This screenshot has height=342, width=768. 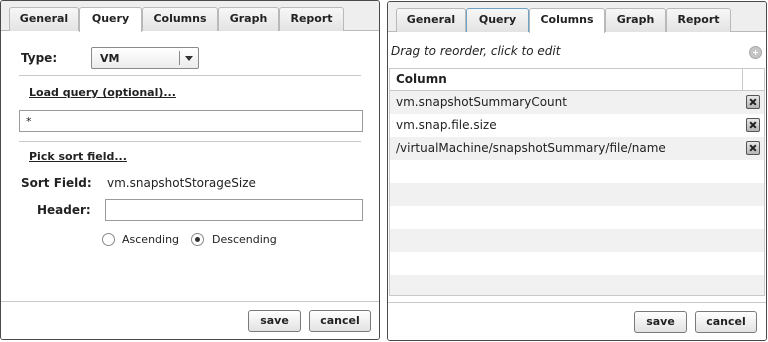 I want to click on header-label: Header:, so click(x=64, y=210).